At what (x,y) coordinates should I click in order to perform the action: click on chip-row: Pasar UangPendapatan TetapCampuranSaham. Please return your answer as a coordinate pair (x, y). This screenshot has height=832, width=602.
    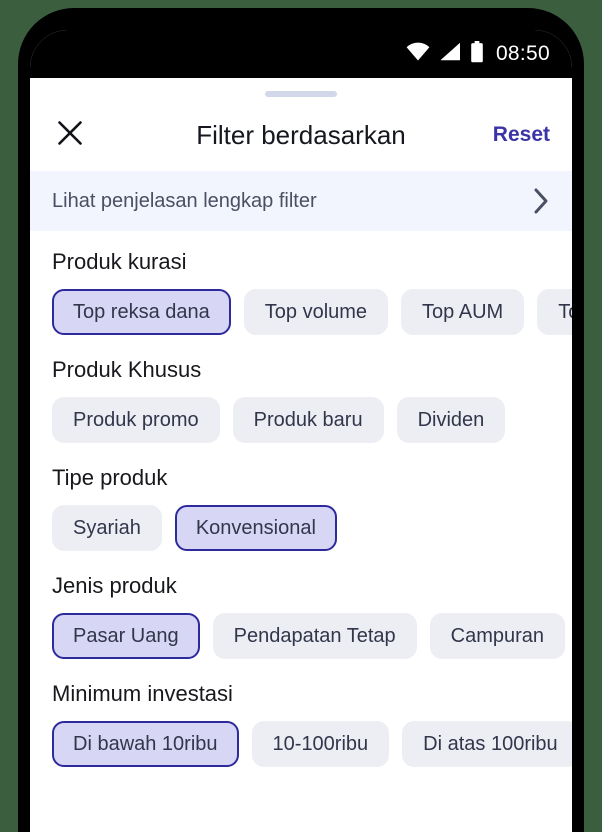
    Looking at the image, I should click on (301, 638).